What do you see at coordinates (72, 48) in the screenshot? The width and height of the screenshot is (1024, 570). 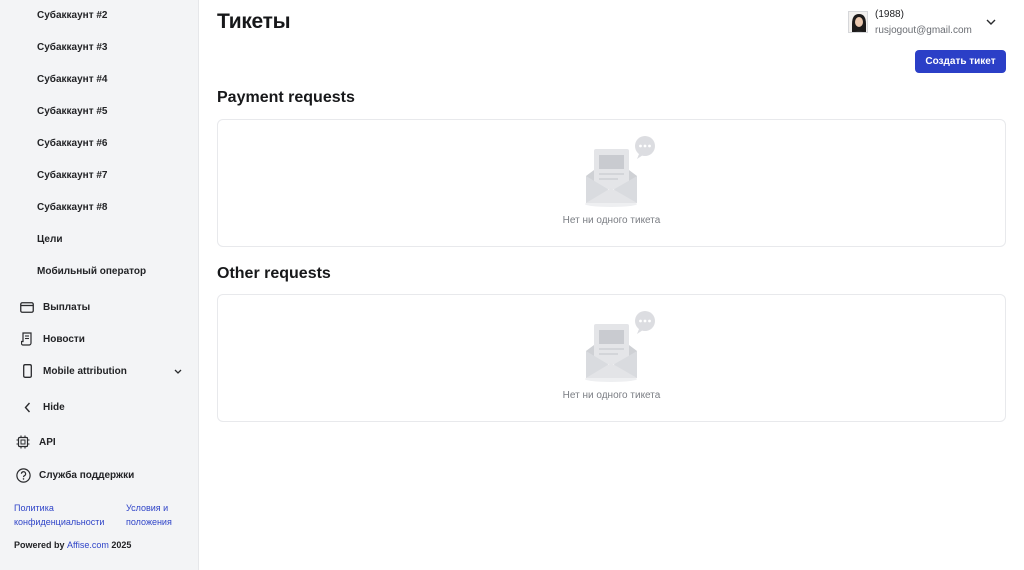 I see `sidebar-item-subaccount-3: Субаккаунт #3` at bounding box center [72, 48].